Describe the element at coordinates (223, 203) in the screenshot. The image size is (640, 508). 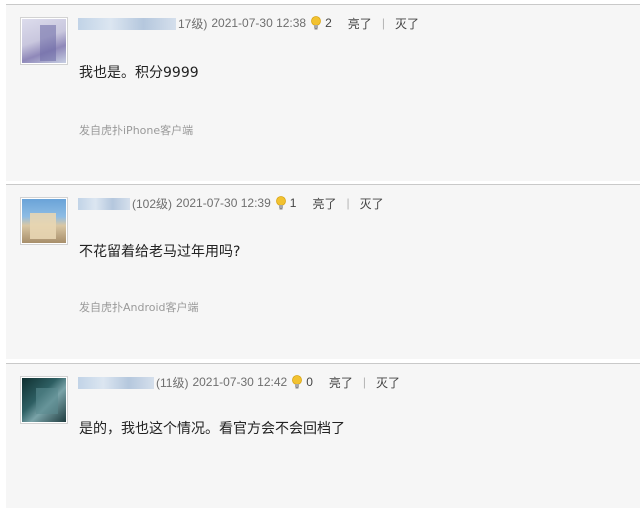
I see `reply-time: 2021-07-30 12:39` at that location.